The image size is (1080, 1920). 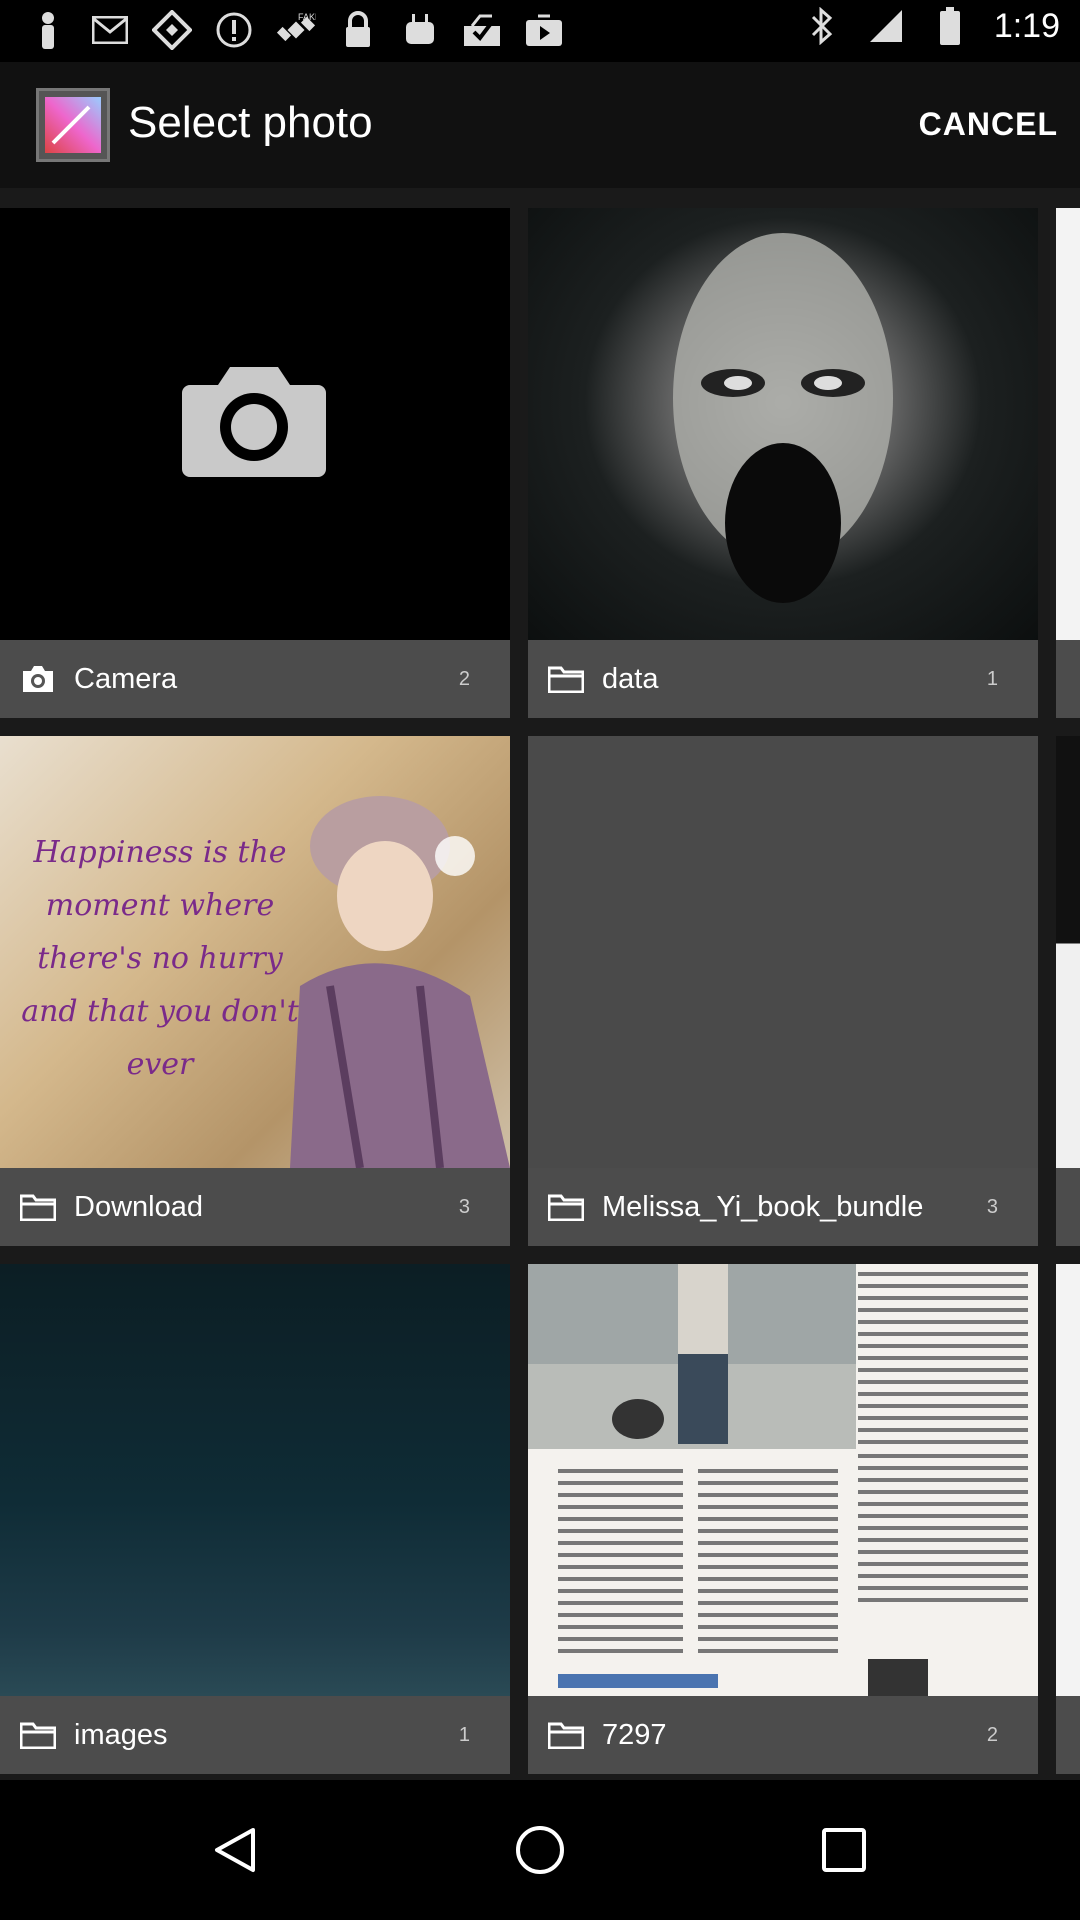 I want to click on album-name: images, so click(x=121, y=1734).